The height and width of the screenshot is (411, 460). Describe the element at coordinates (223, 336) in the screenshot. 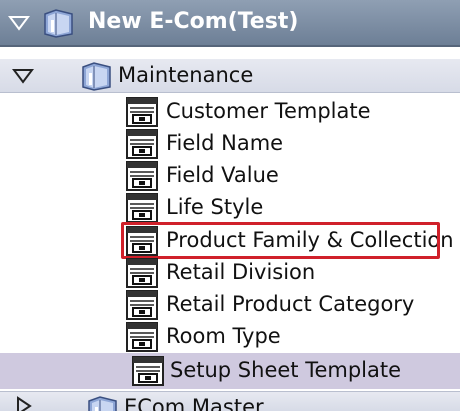

I see `tree-item-label: Room Type` at that location.